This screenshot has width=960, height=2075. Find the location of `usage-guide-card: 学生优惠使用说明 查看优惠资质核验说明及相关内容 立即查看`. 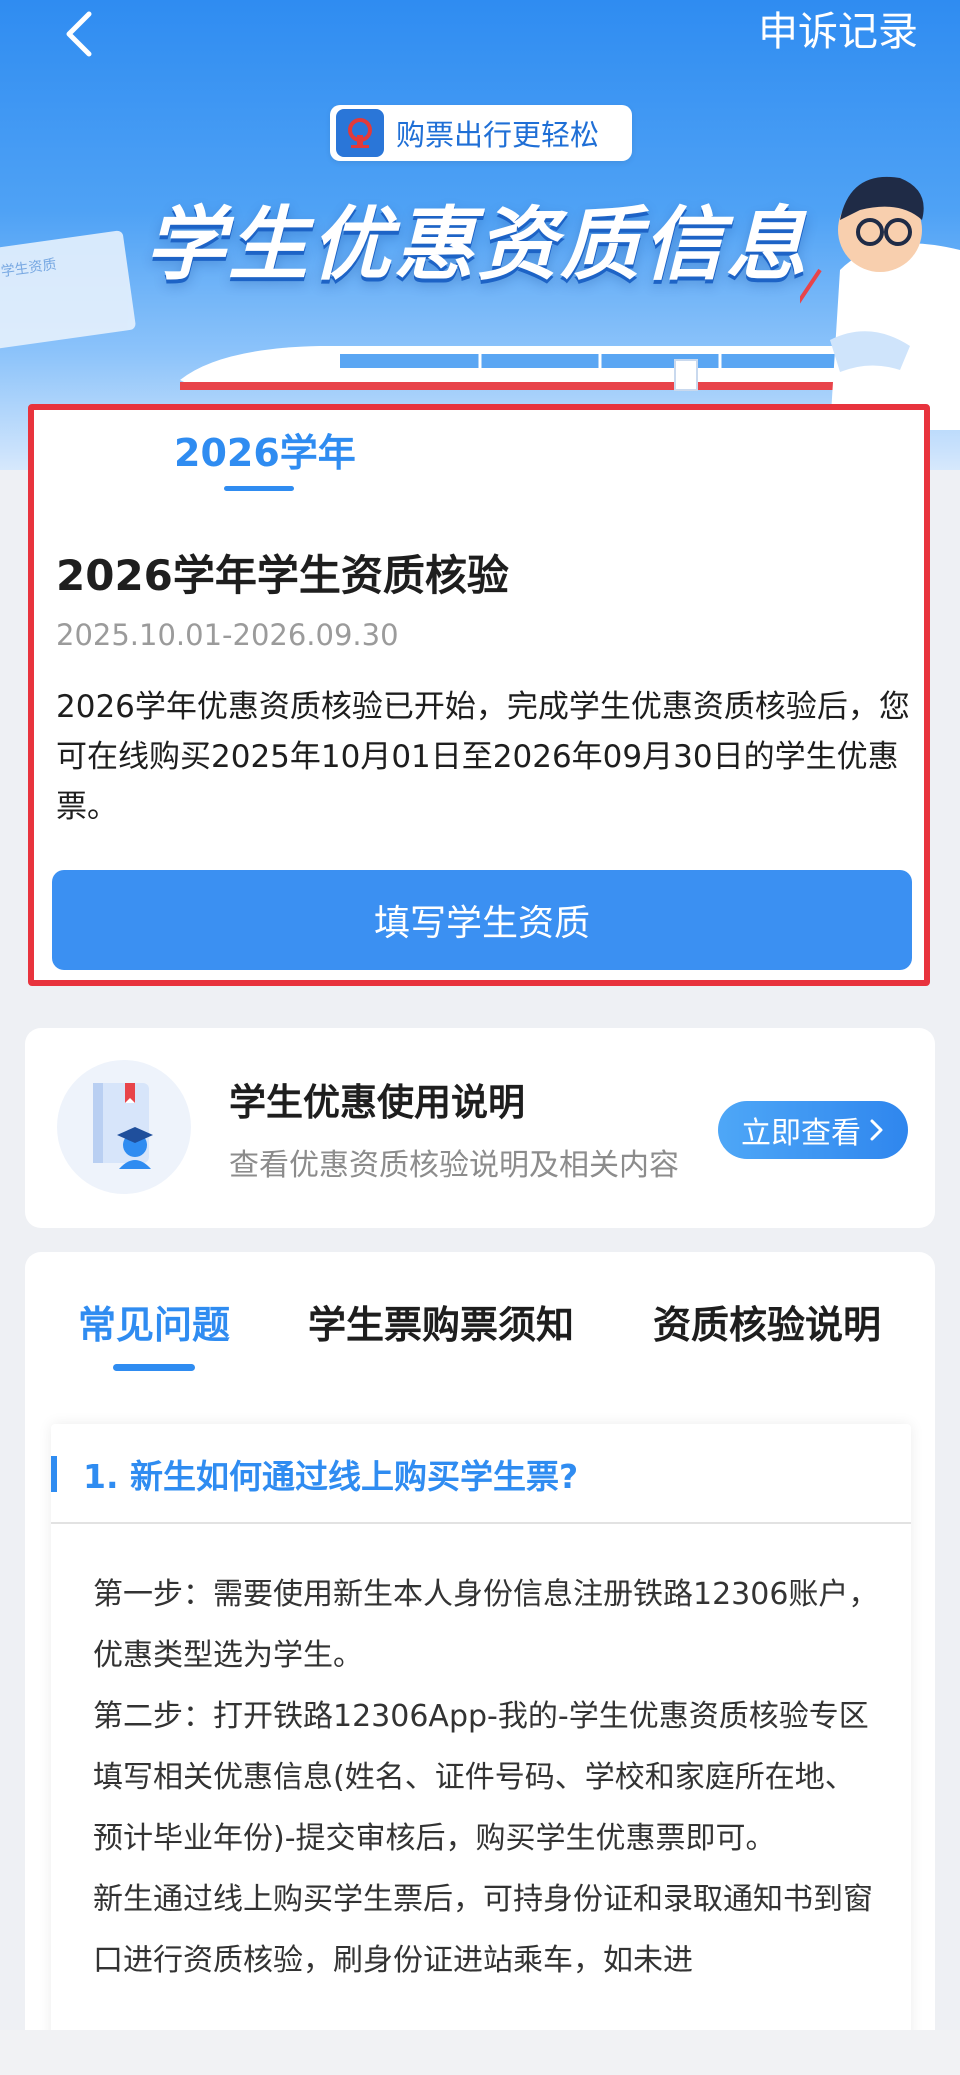

usage-guide-card: 学生优惠使用说明 查看优惠资质核验说明及相关内容 立即查看 is located at coordinates (480, 1128).